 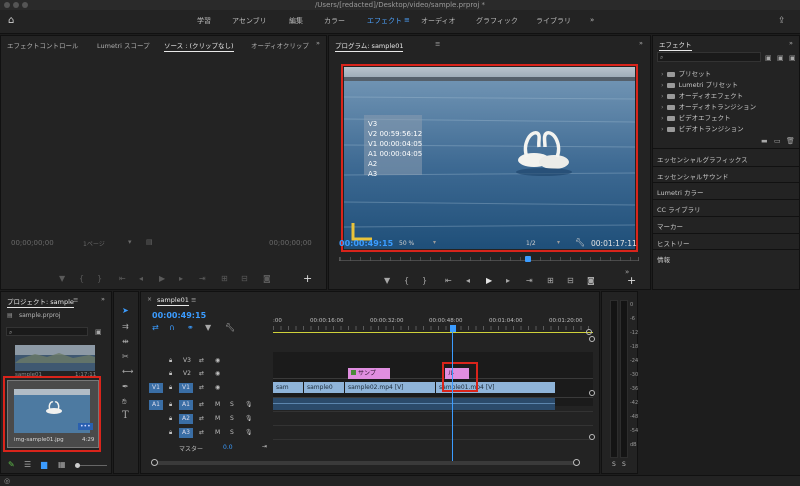 I want to click on ripple-edit-tool-icon: ⇹, so click(x=125, y=342).